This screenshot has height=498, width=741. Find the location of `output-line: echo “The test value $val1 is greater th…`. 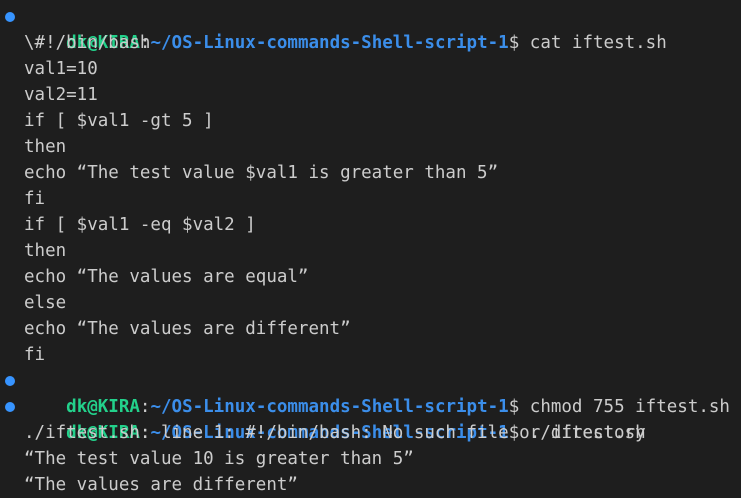

output-line: echo “The test value $val1 is greater th… is located at coordinates (261, 173).